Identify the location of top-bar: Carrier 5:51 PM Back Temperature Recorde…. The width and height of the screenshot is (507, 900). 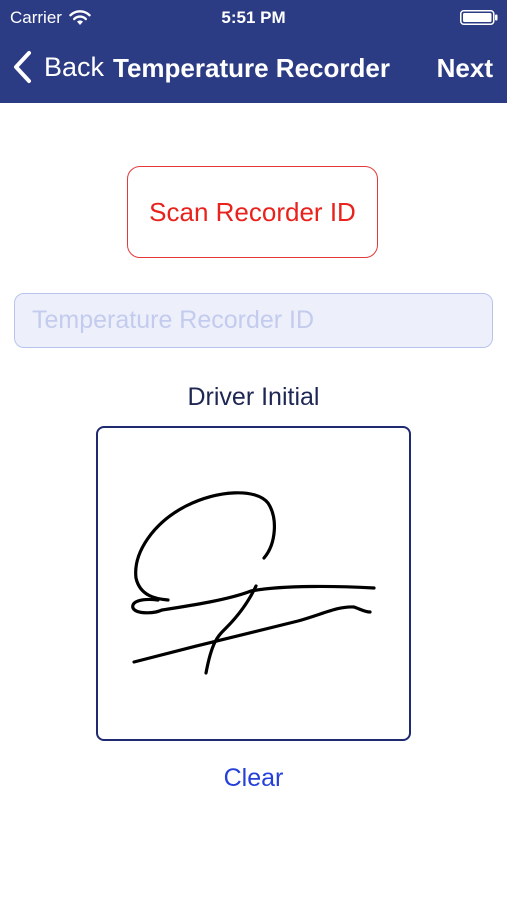
(253, 51).